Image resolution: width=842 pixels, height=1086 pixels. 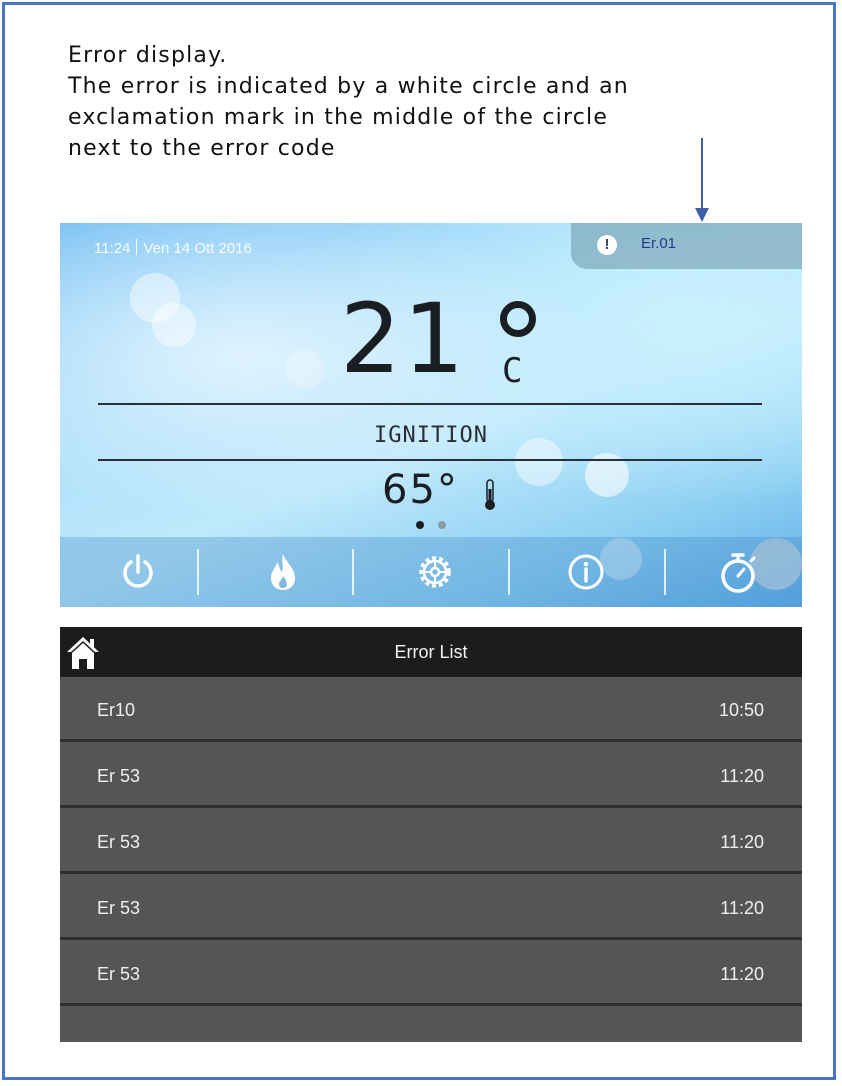 I want to click on error-badge: ! Er.01, so click(x=686, y=246).